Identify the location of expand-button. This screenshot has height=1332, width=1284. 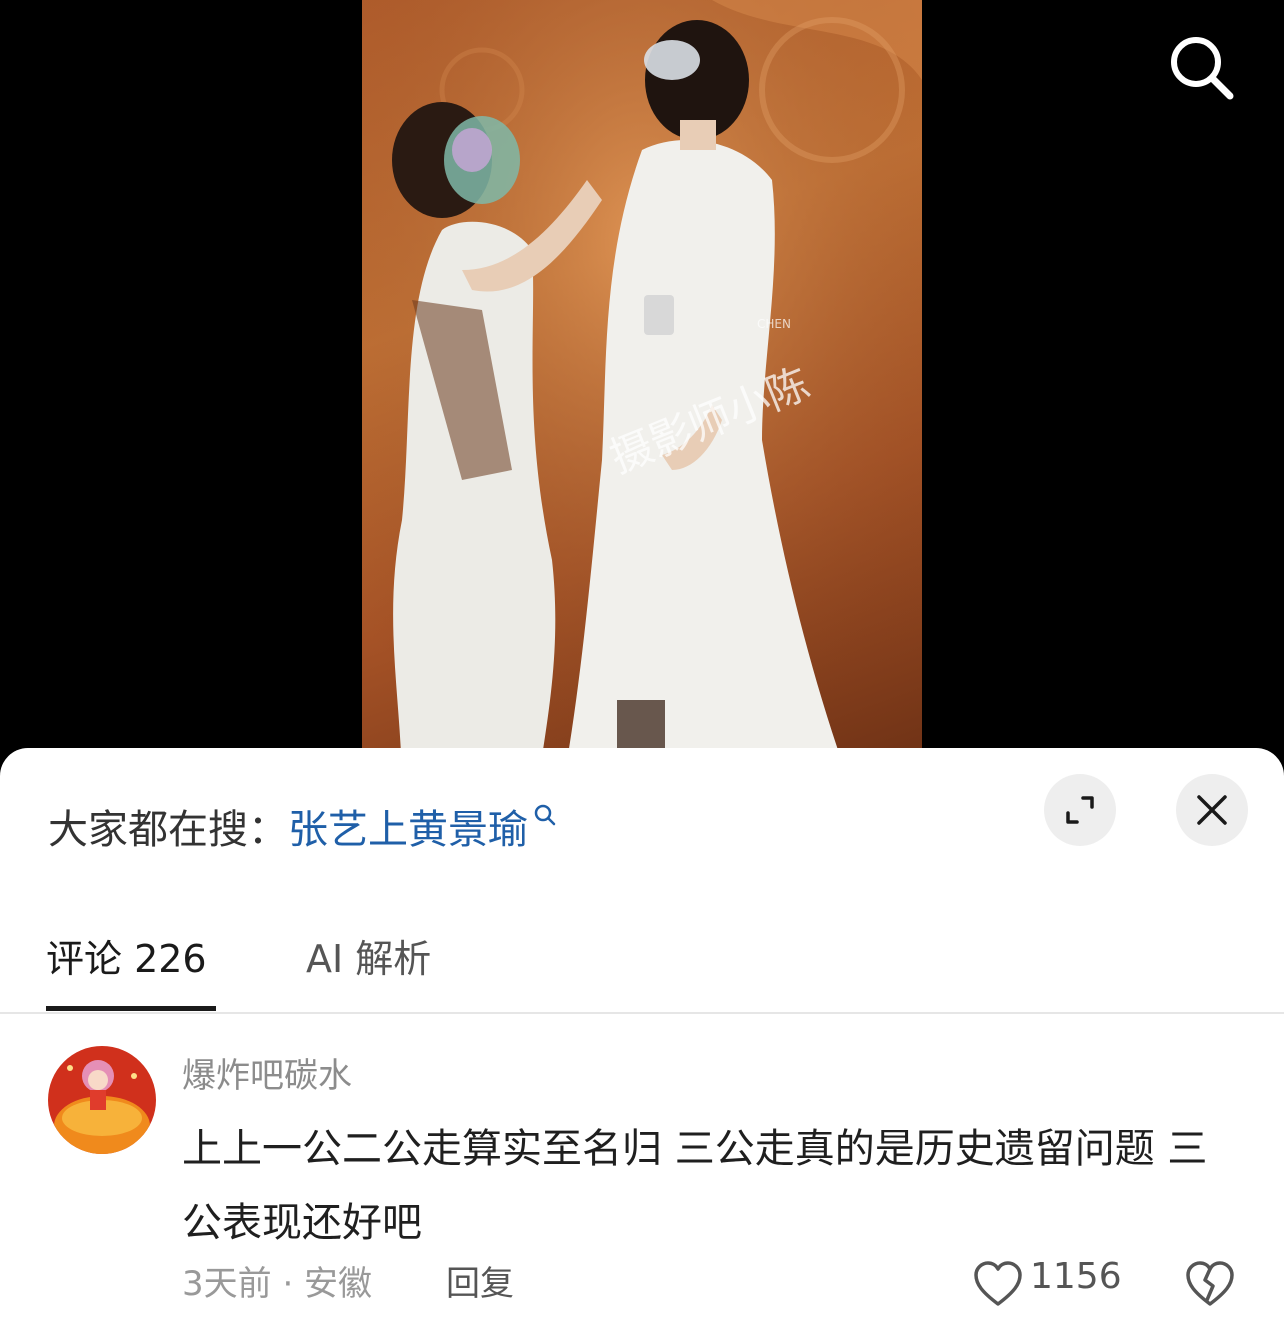
(1080, 810).